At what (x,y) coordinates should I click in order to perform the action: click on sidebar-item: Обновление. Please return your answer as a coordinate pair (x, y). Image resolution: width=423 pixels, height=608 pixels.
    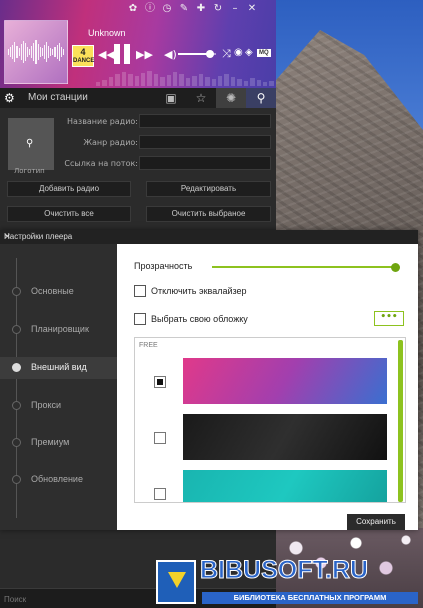
    Looking at the image, I should click on (58, 480).